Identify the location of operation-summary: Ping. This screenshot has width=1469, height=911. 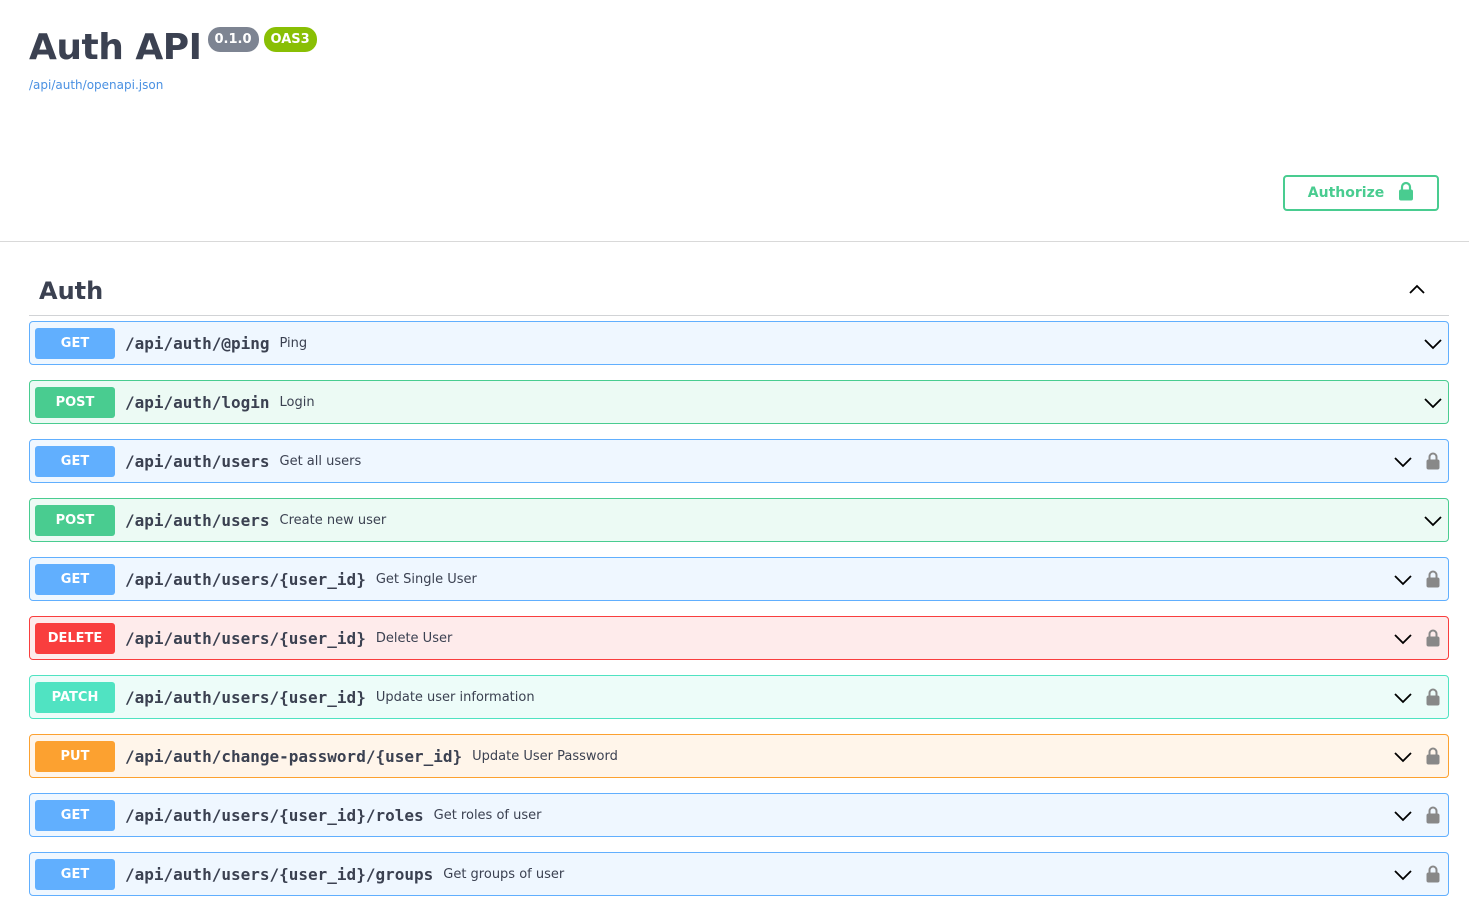
(293, 343).